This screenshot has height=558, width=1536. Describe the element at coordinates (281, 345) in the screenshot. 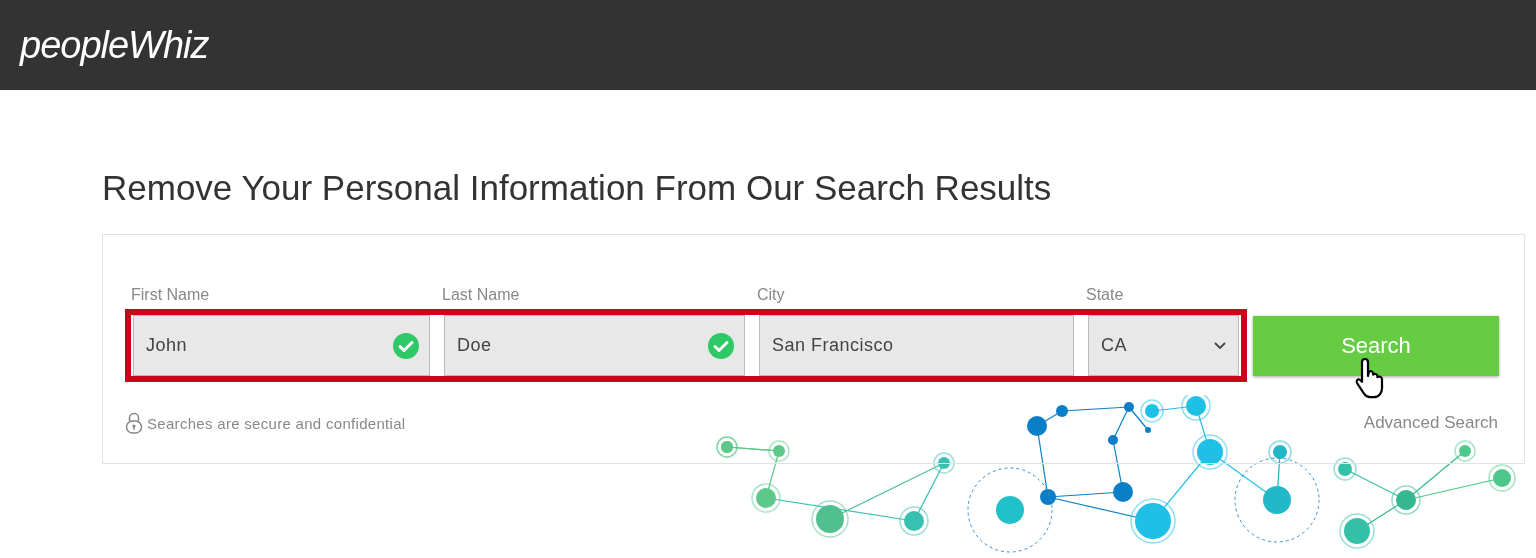

I see `input-field: John` at that location.